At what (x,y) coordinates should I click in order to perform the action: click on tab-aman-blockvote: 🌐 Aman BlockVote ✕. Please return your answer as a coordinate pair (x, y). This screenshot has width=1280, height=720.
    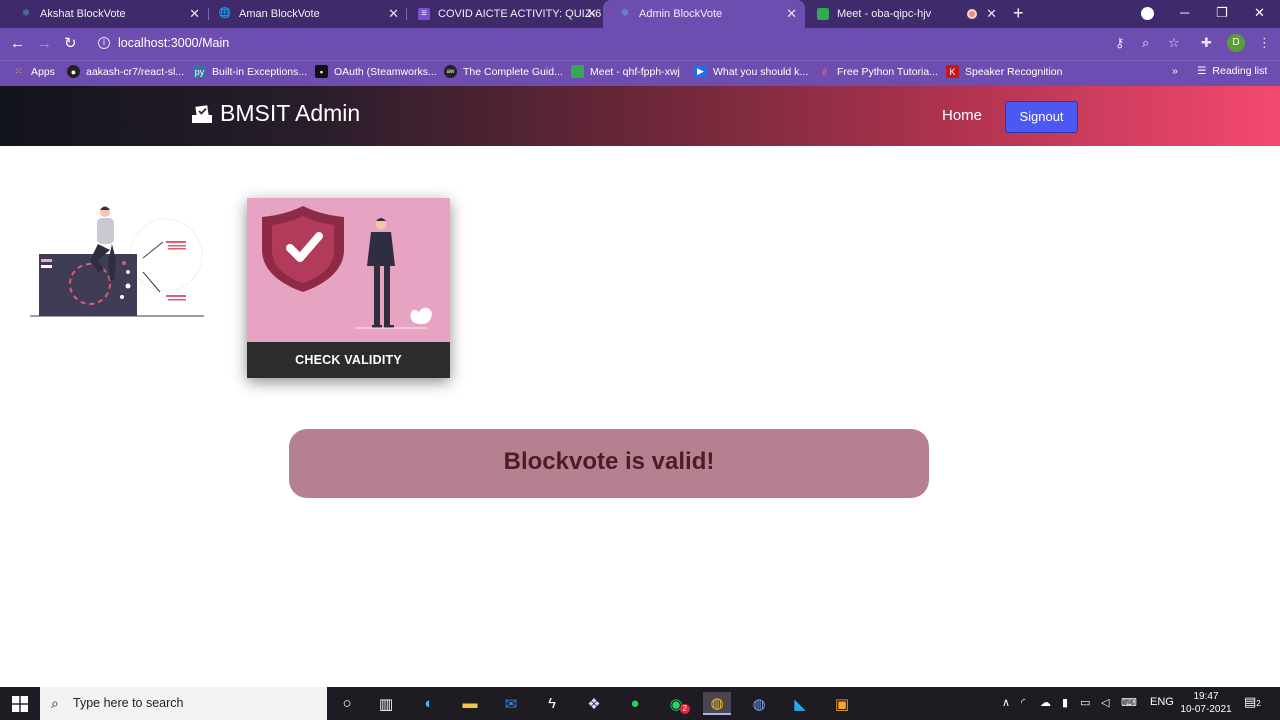
    Looking at the image, I should click on (305, 14).